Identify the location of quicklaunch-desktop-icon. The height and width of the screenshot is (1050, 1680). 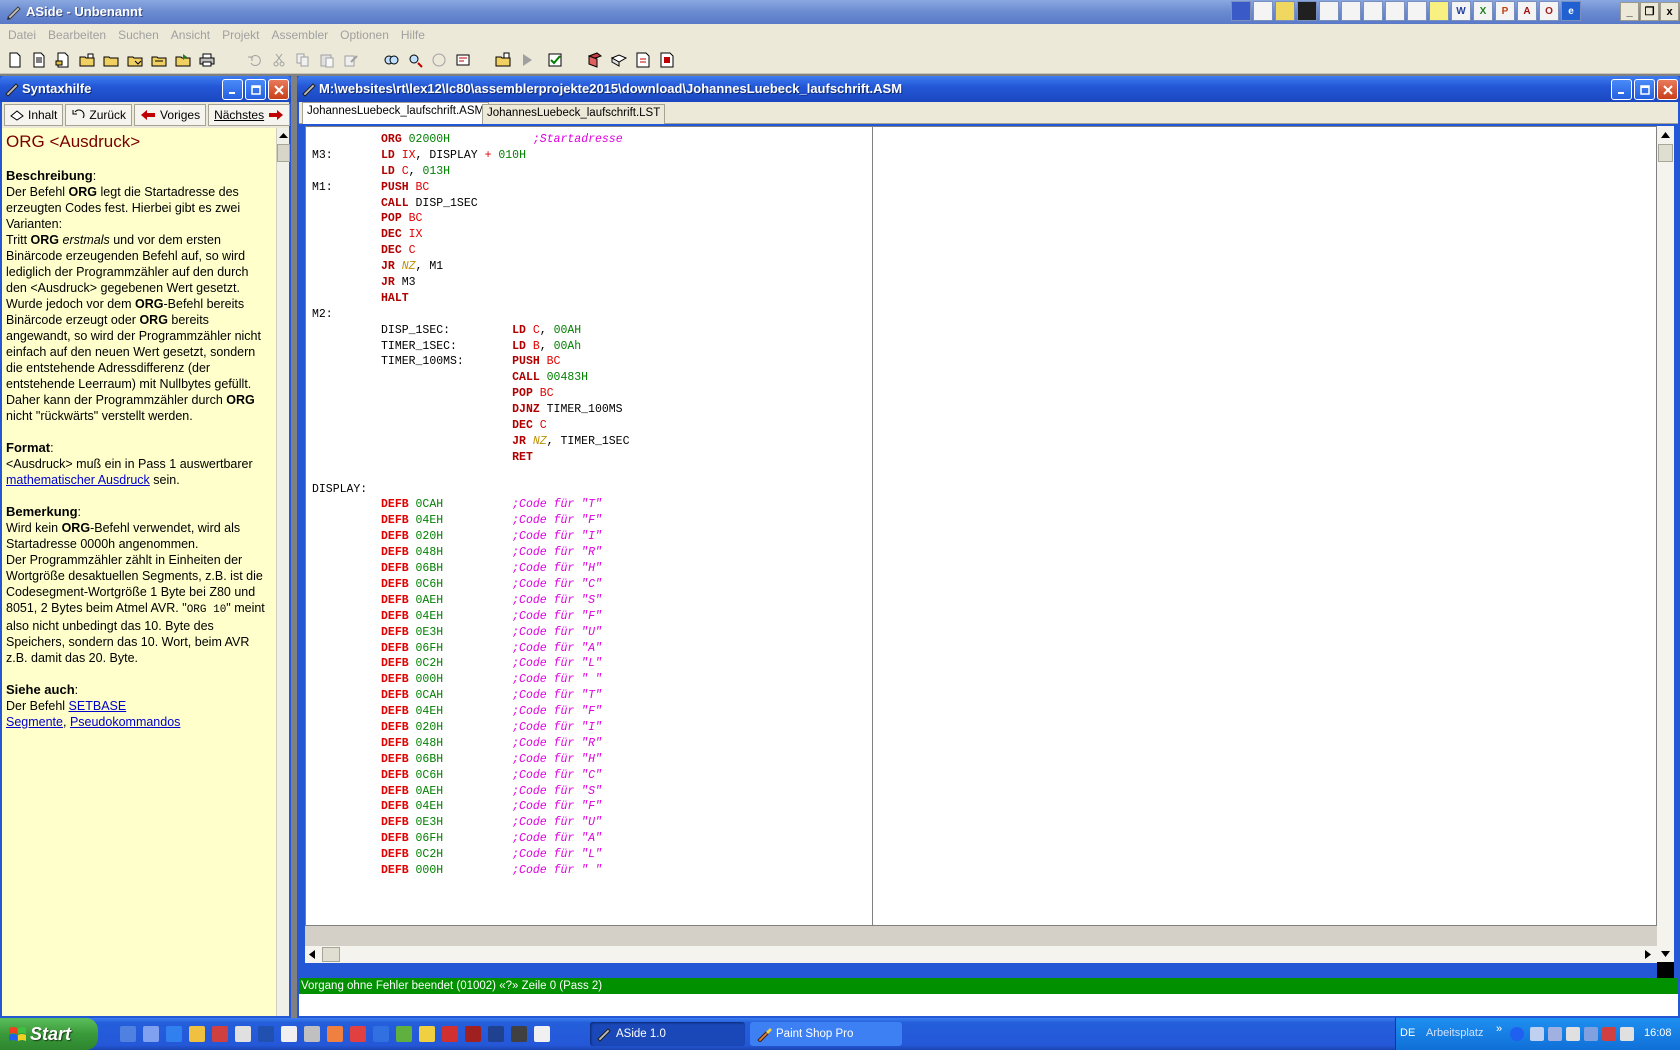
(128, 1034).